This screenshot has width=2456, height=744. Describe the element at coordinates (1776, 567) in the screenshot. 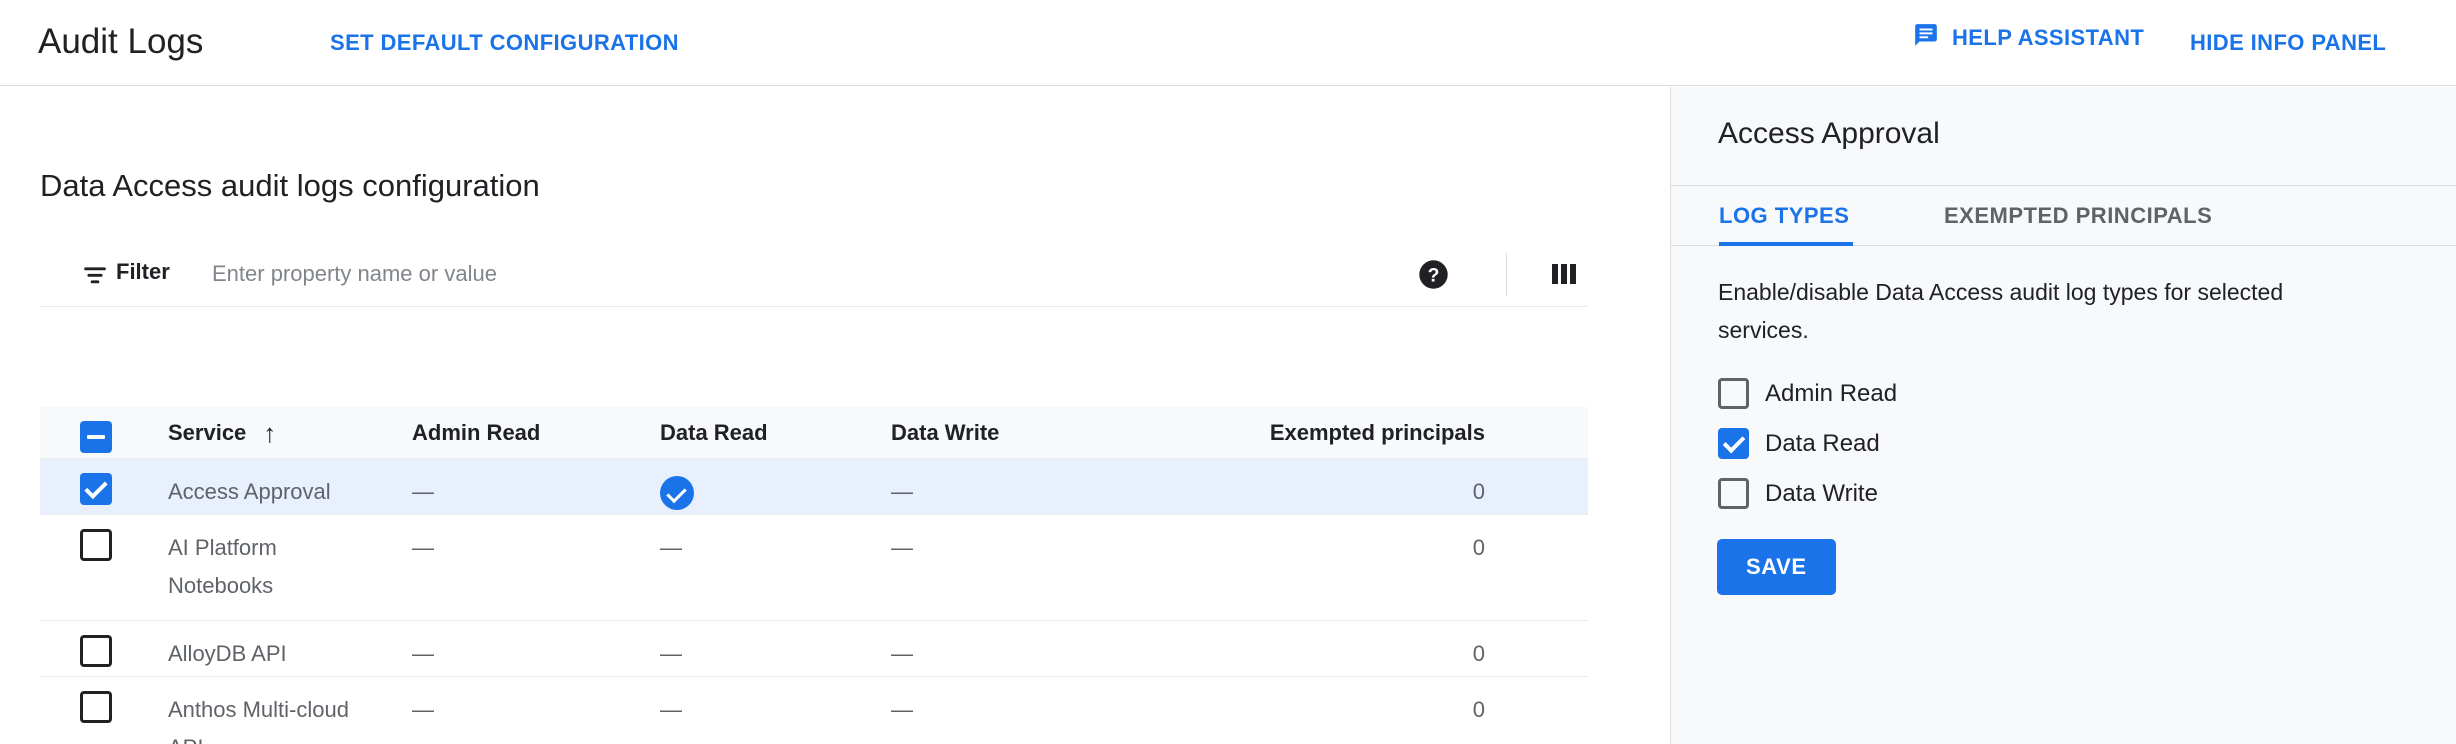

I see `save-button: SAVE` at that location.